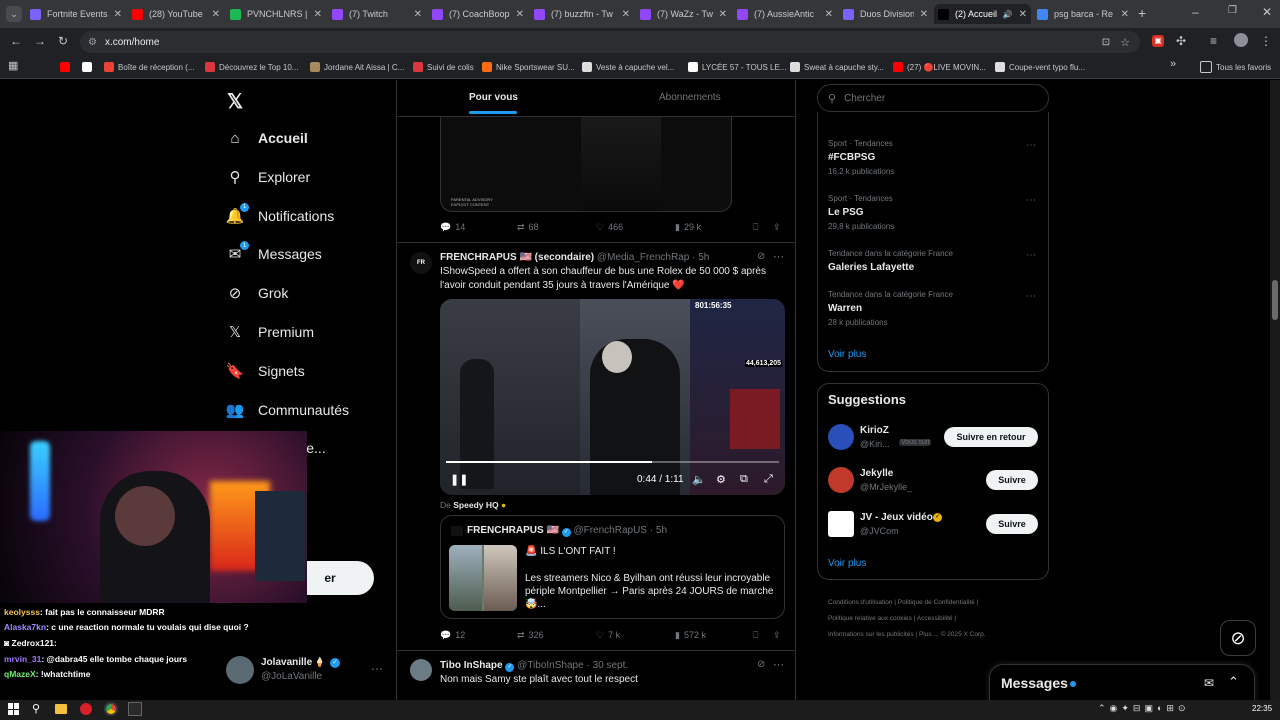 This screenshot has width=1280, height=720. I want to click on volume-icon: 🔈, so click(699, 479).